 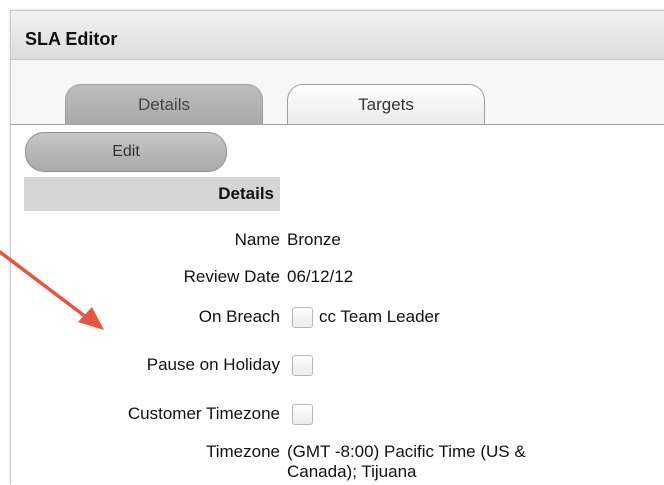 I want to click on timezone-label: Timezone, so click(x=242, y=451).